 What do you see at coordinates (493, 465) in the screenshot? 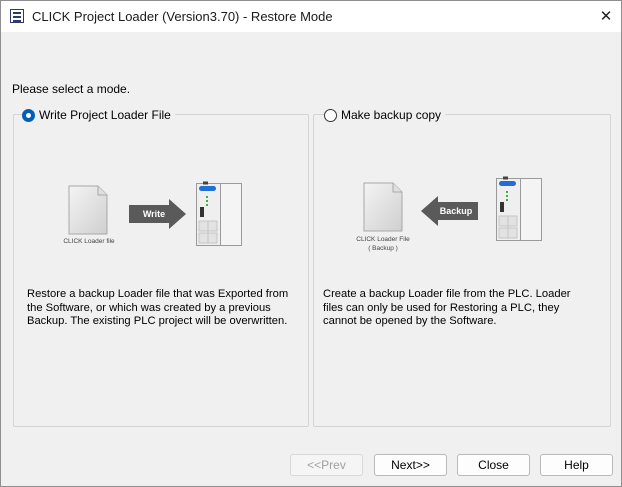
I see `close-button: Close` at bounding box center [493, 465].